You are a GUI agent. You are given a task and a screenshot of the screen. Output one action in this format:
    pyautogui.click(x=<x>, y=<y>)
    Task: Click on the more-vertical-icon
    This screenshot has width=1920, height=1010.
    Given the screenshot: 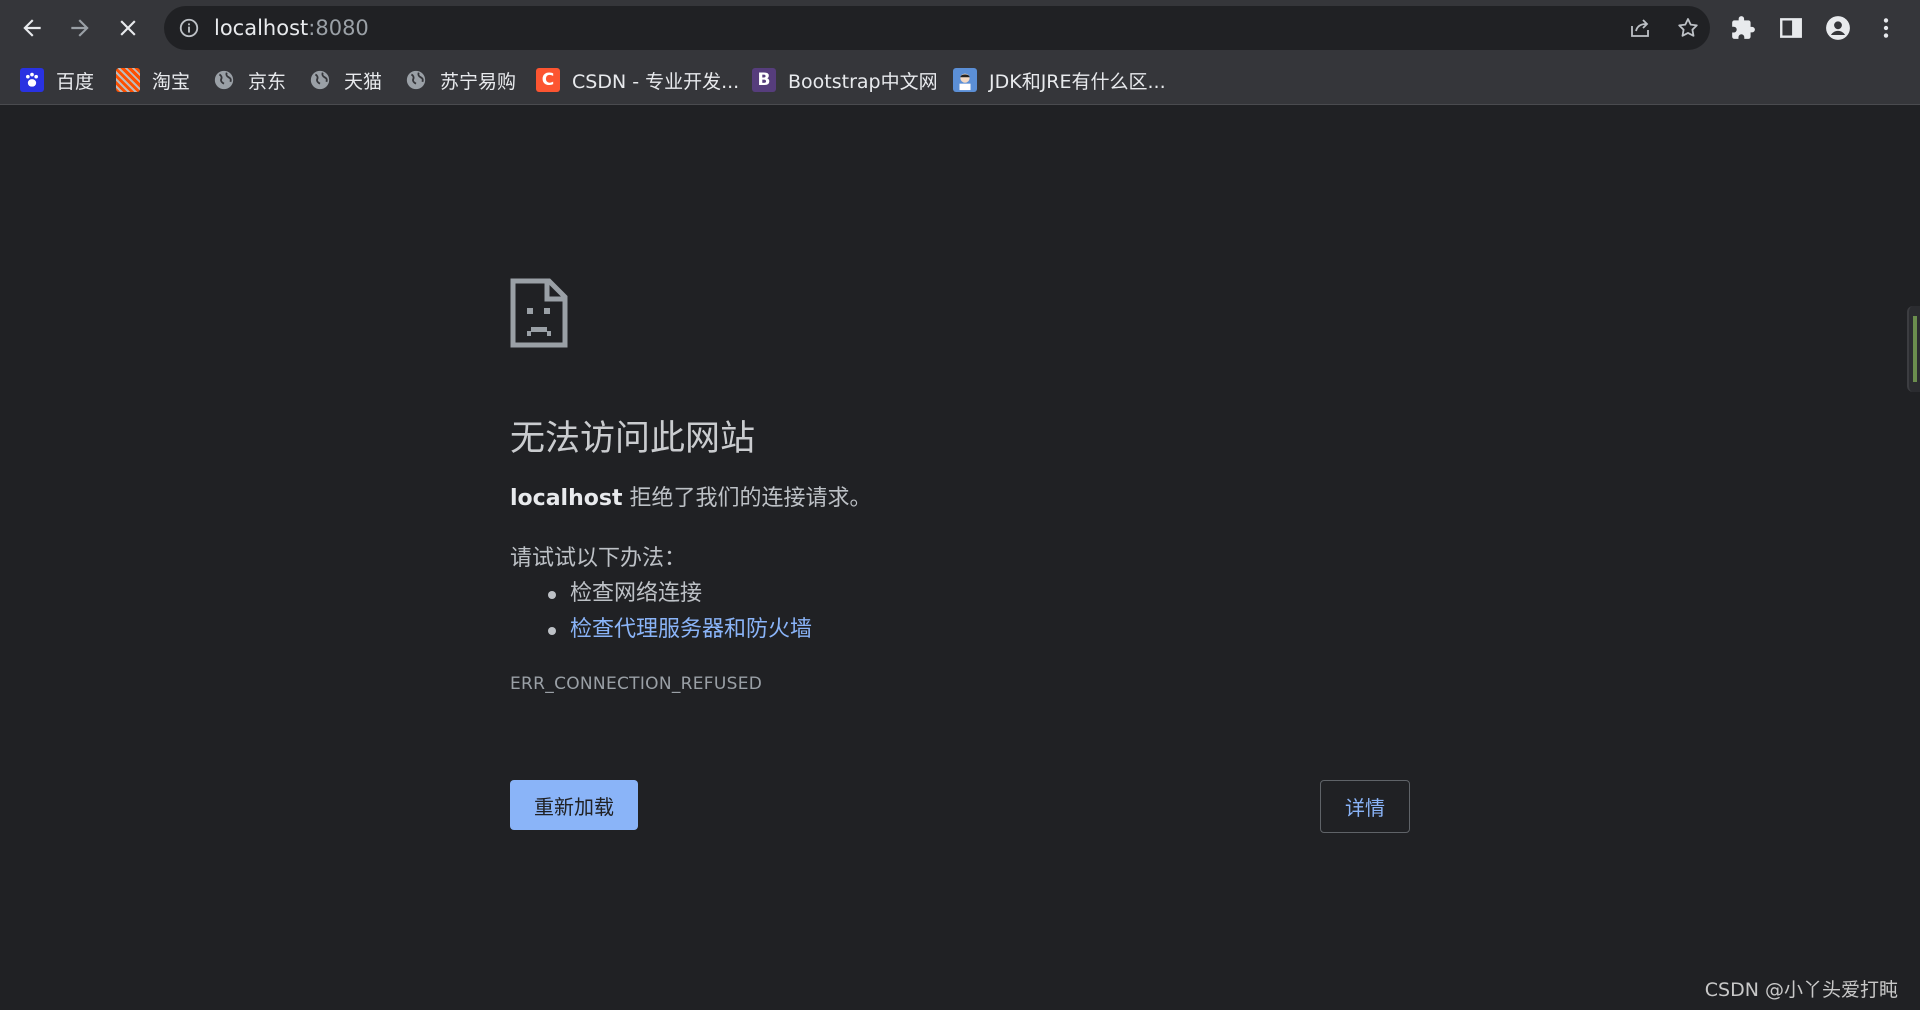 What is the action you would take?
    pyautogui.click(x=1886, y=28)
    